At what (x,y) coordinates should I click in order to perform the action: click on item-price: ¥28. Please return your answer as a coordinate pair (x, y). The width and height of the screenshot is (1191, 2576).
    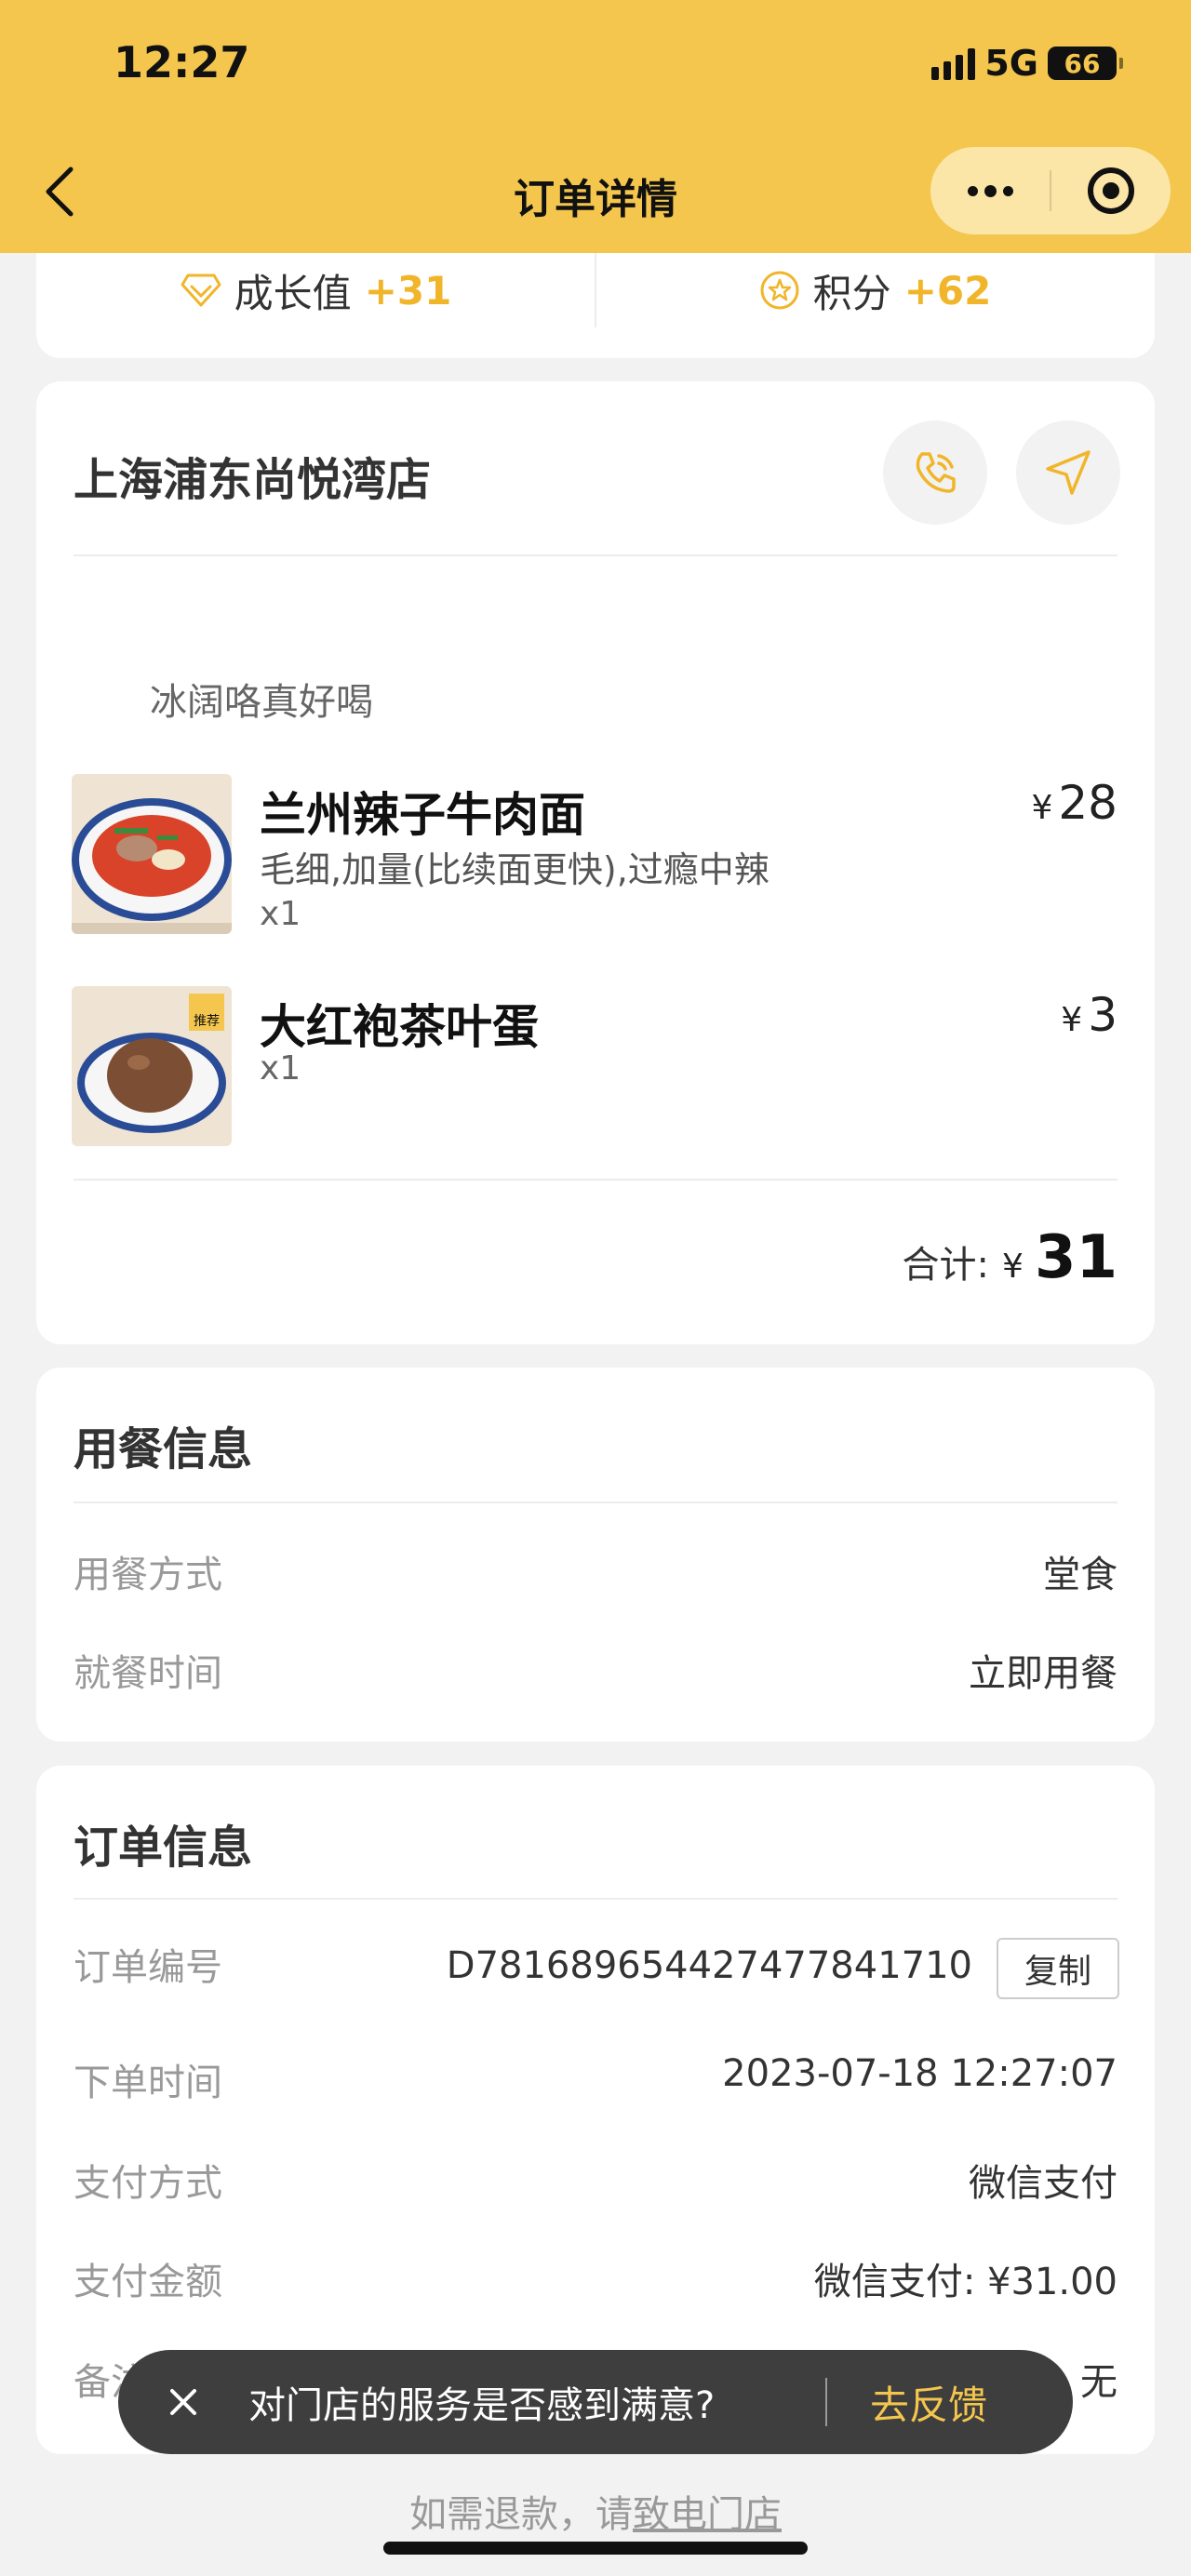
    Looking at the image, I should click on (1074, 803).